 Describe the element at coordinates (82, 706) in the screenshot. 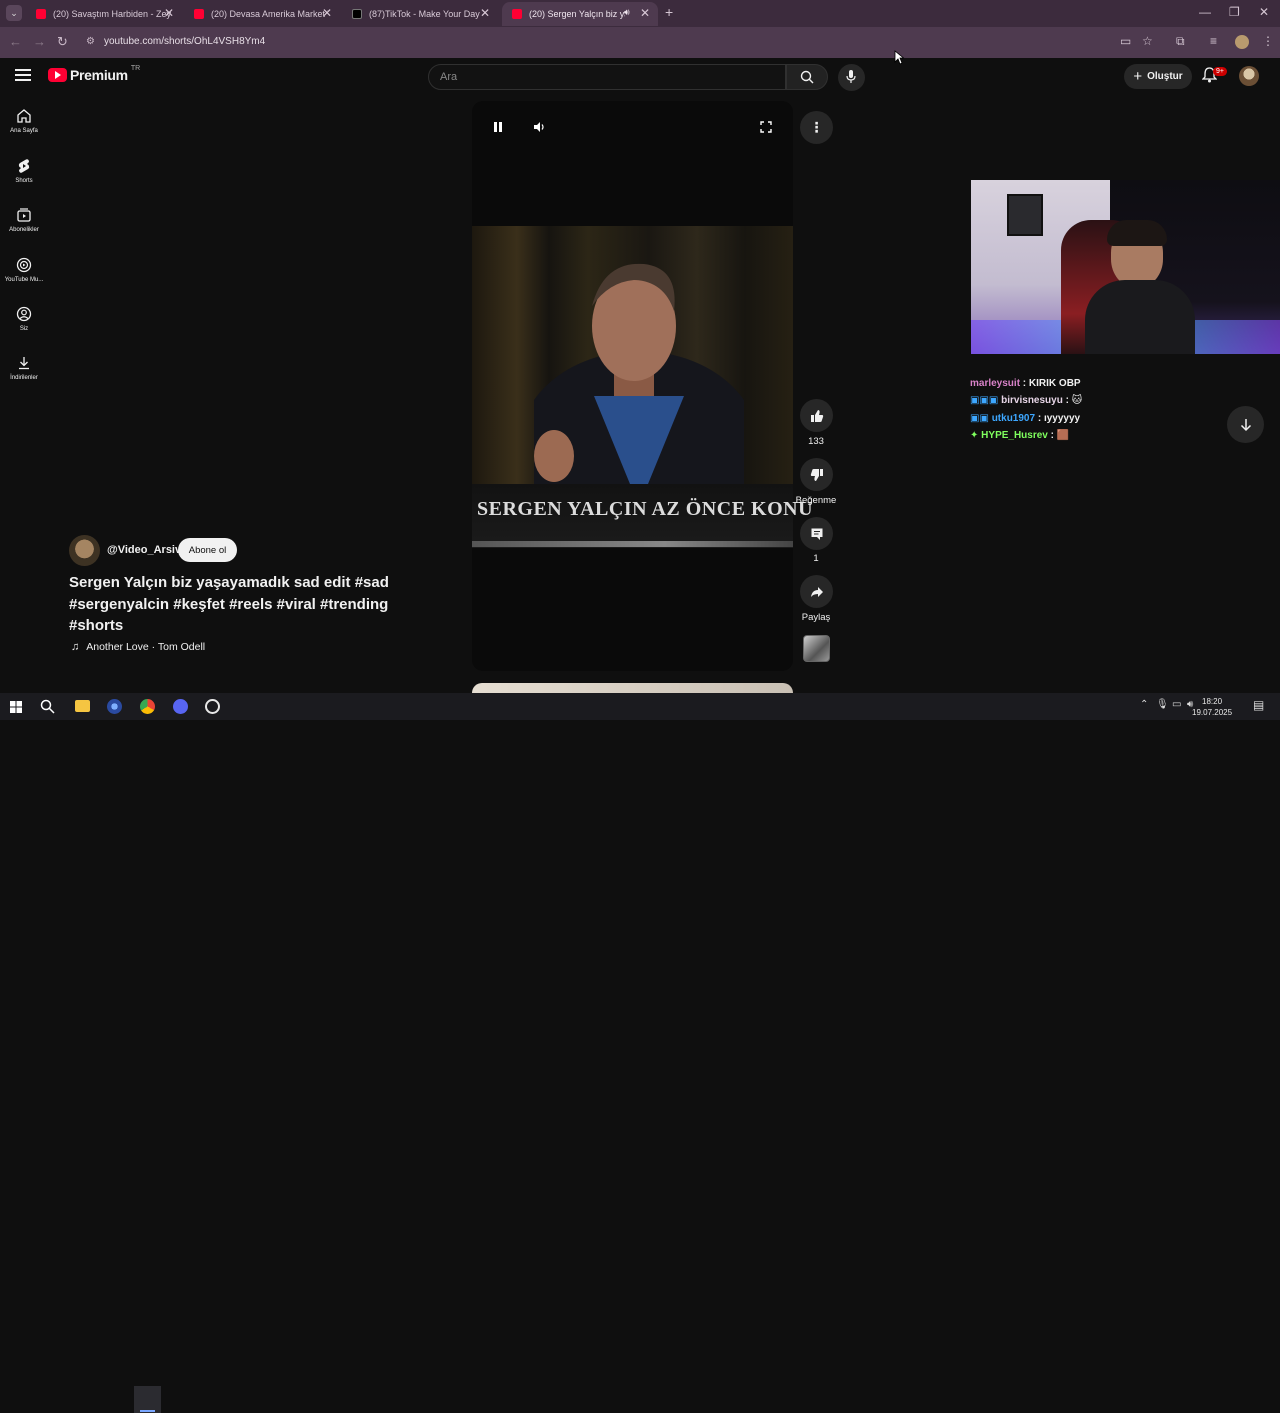

I see `file-explorer-icon` at that location.